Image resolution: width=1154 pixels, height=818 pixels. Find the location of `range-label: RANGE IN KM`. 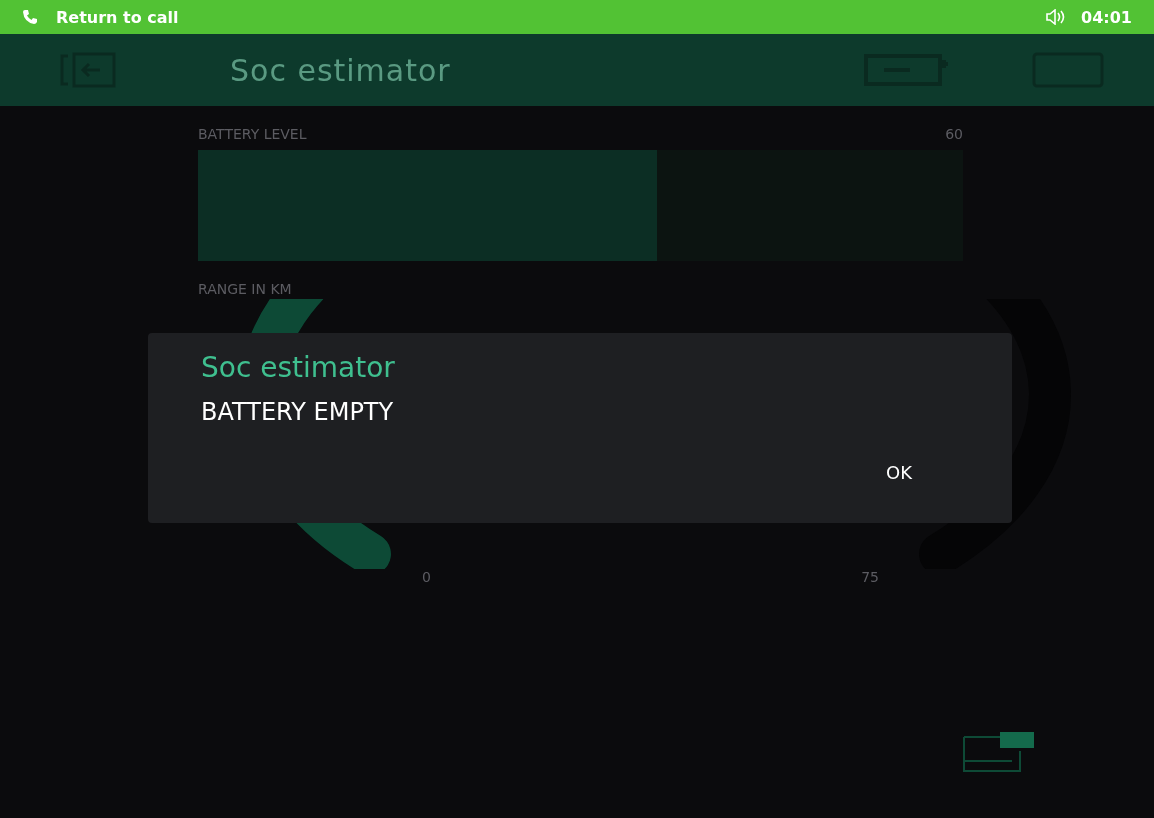

range-label: RANGE IN KM is located at coordinates (245, 289).